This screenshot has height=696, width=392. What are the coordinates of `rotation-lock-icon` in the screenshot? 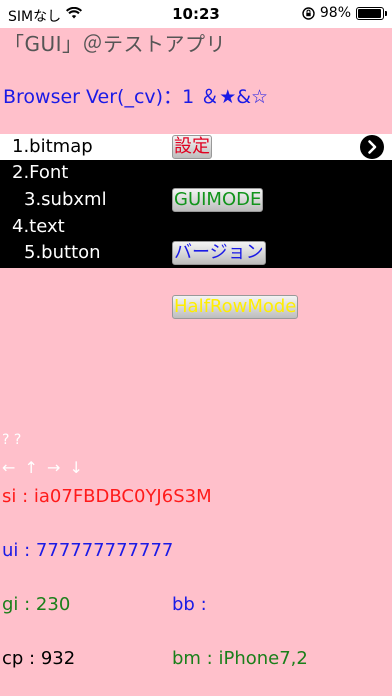 It's located at (308, 13).